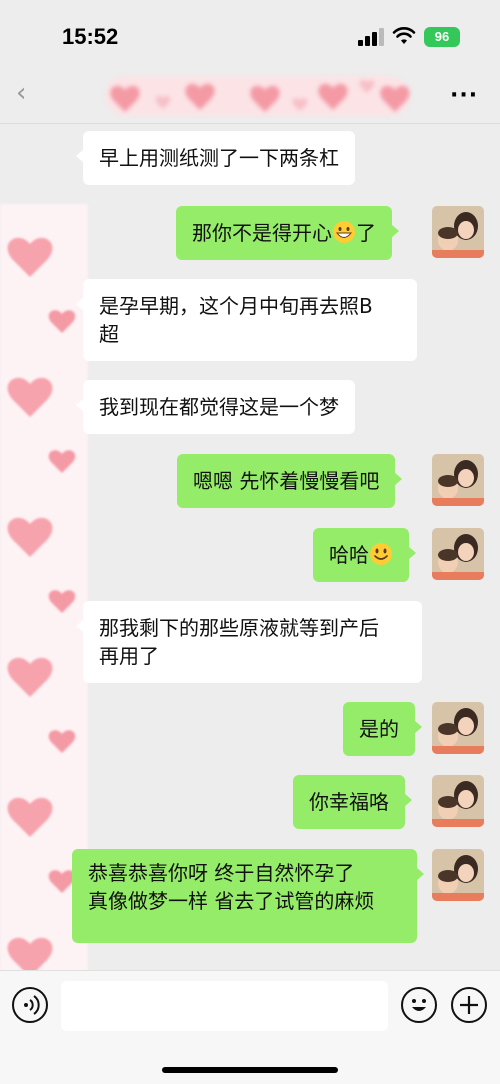 The height and width of the screenshot is (1084, 500). Describe the element at coordinates (419, 1005) in the screenshot. I see `emoji-icon` at that location.